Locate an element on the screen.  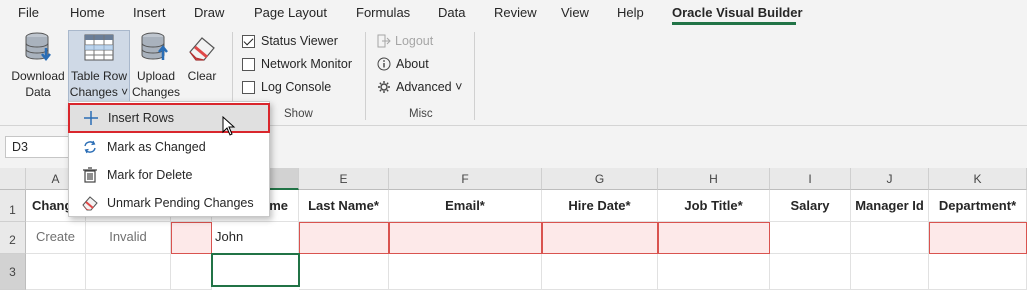
menu-item-mark-delete: Mark for Delete is located at coordinates (169, 175).